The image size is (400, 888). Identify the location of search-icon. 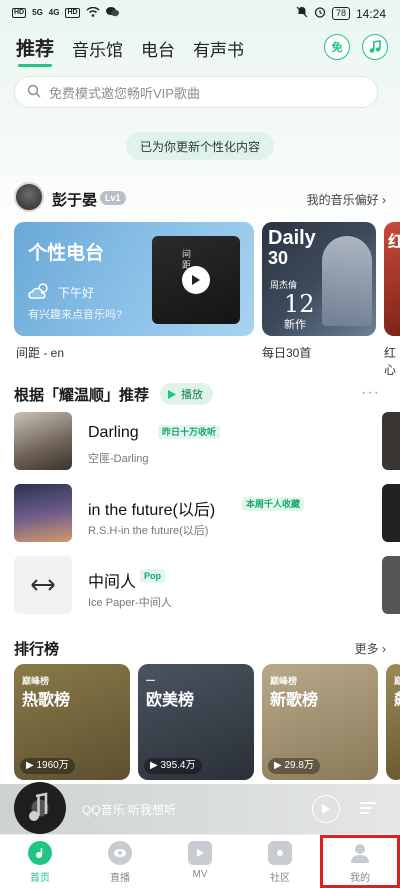
(38, 92).